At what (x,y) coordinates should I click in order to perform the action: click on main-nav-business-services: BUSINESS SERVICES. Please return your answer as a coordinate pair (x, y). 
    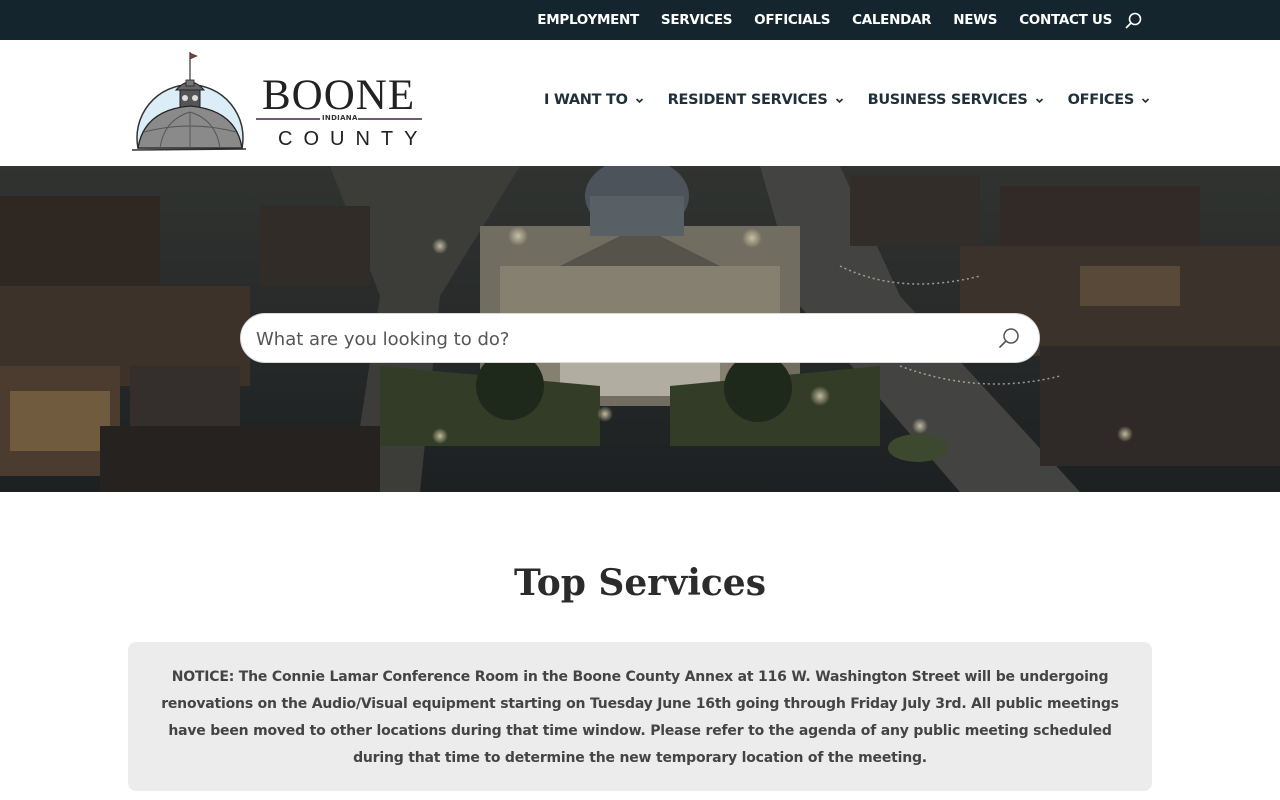
    Looking at the image, I should click on (956, 100).